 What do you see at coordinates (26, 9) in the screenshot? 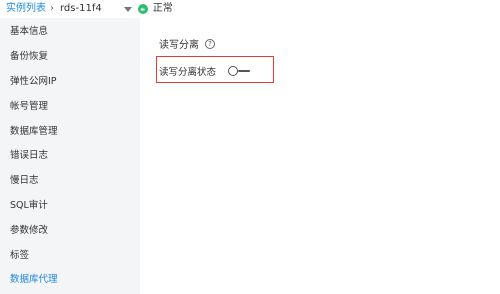
I see `breadcrumb-instance-list-link: 实例列表` at bounding box center [26, 9].